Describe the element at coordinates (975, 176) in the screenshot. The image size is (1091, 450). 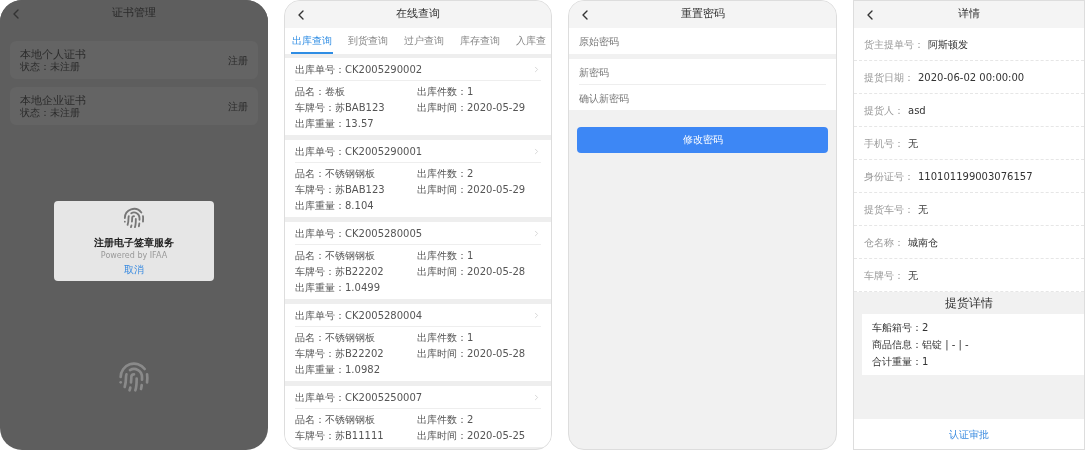
I see `field-value: 110101199003076157` at that location.